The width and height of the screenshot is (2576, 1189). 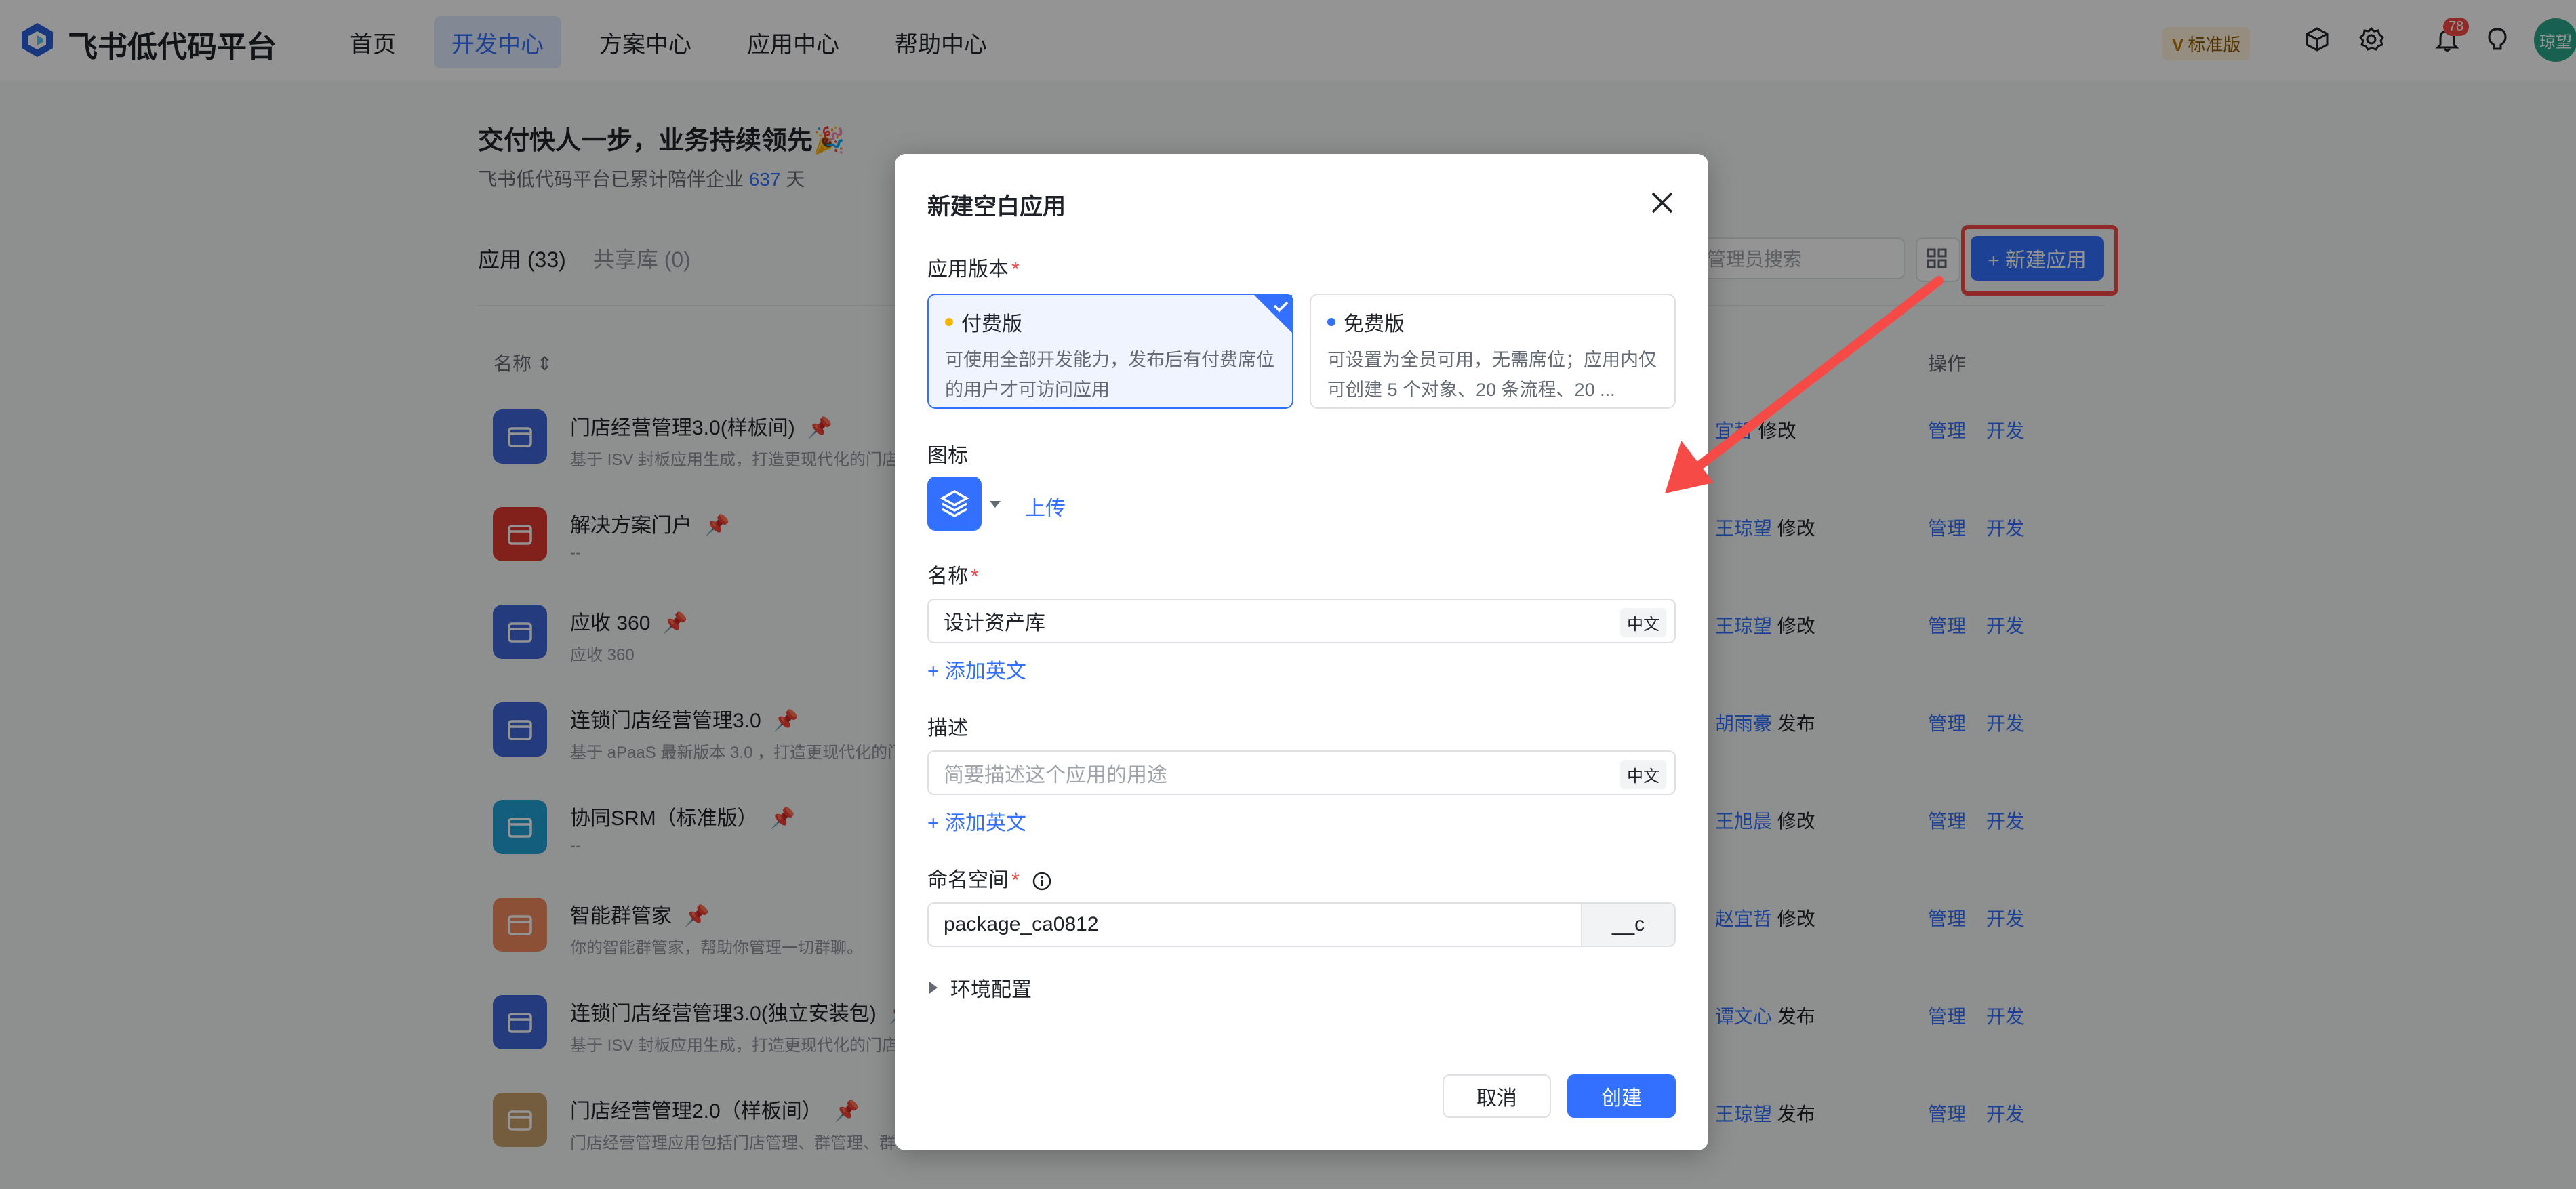 What do you see at coordinates (1055, 775) in the screenshot?
I see `description-placeholder: 简要描述这个应用的用途` at bounding box center [1055, 775].